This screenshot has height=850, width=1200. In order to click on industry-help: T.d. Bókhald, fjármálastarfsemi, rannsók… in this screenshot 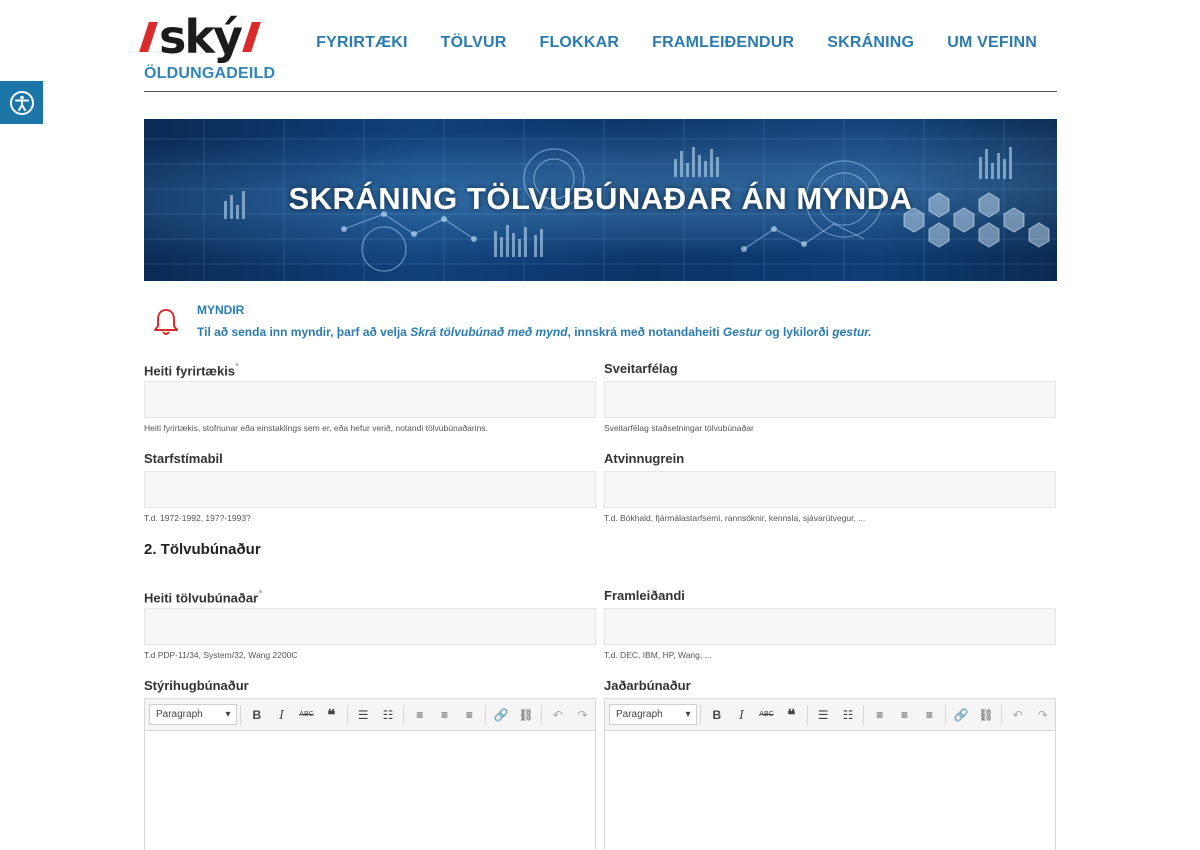, I will do `click(735, 518)`.